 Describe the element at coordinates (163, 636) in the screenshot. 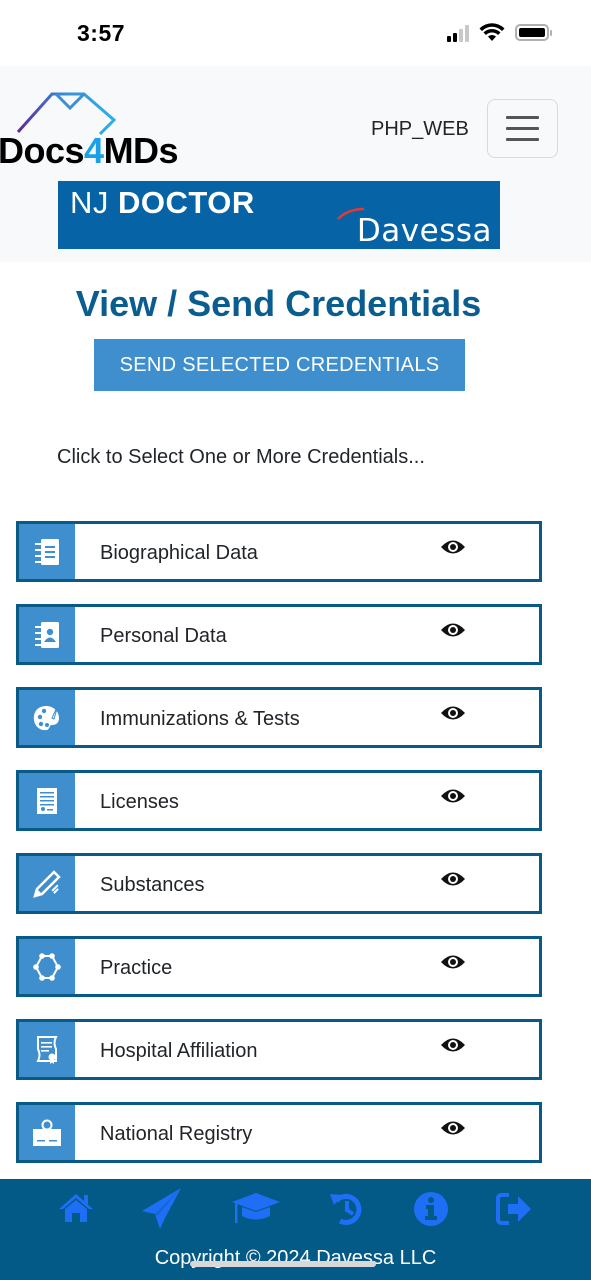

I see `credential-label: Personal Data` at that location.